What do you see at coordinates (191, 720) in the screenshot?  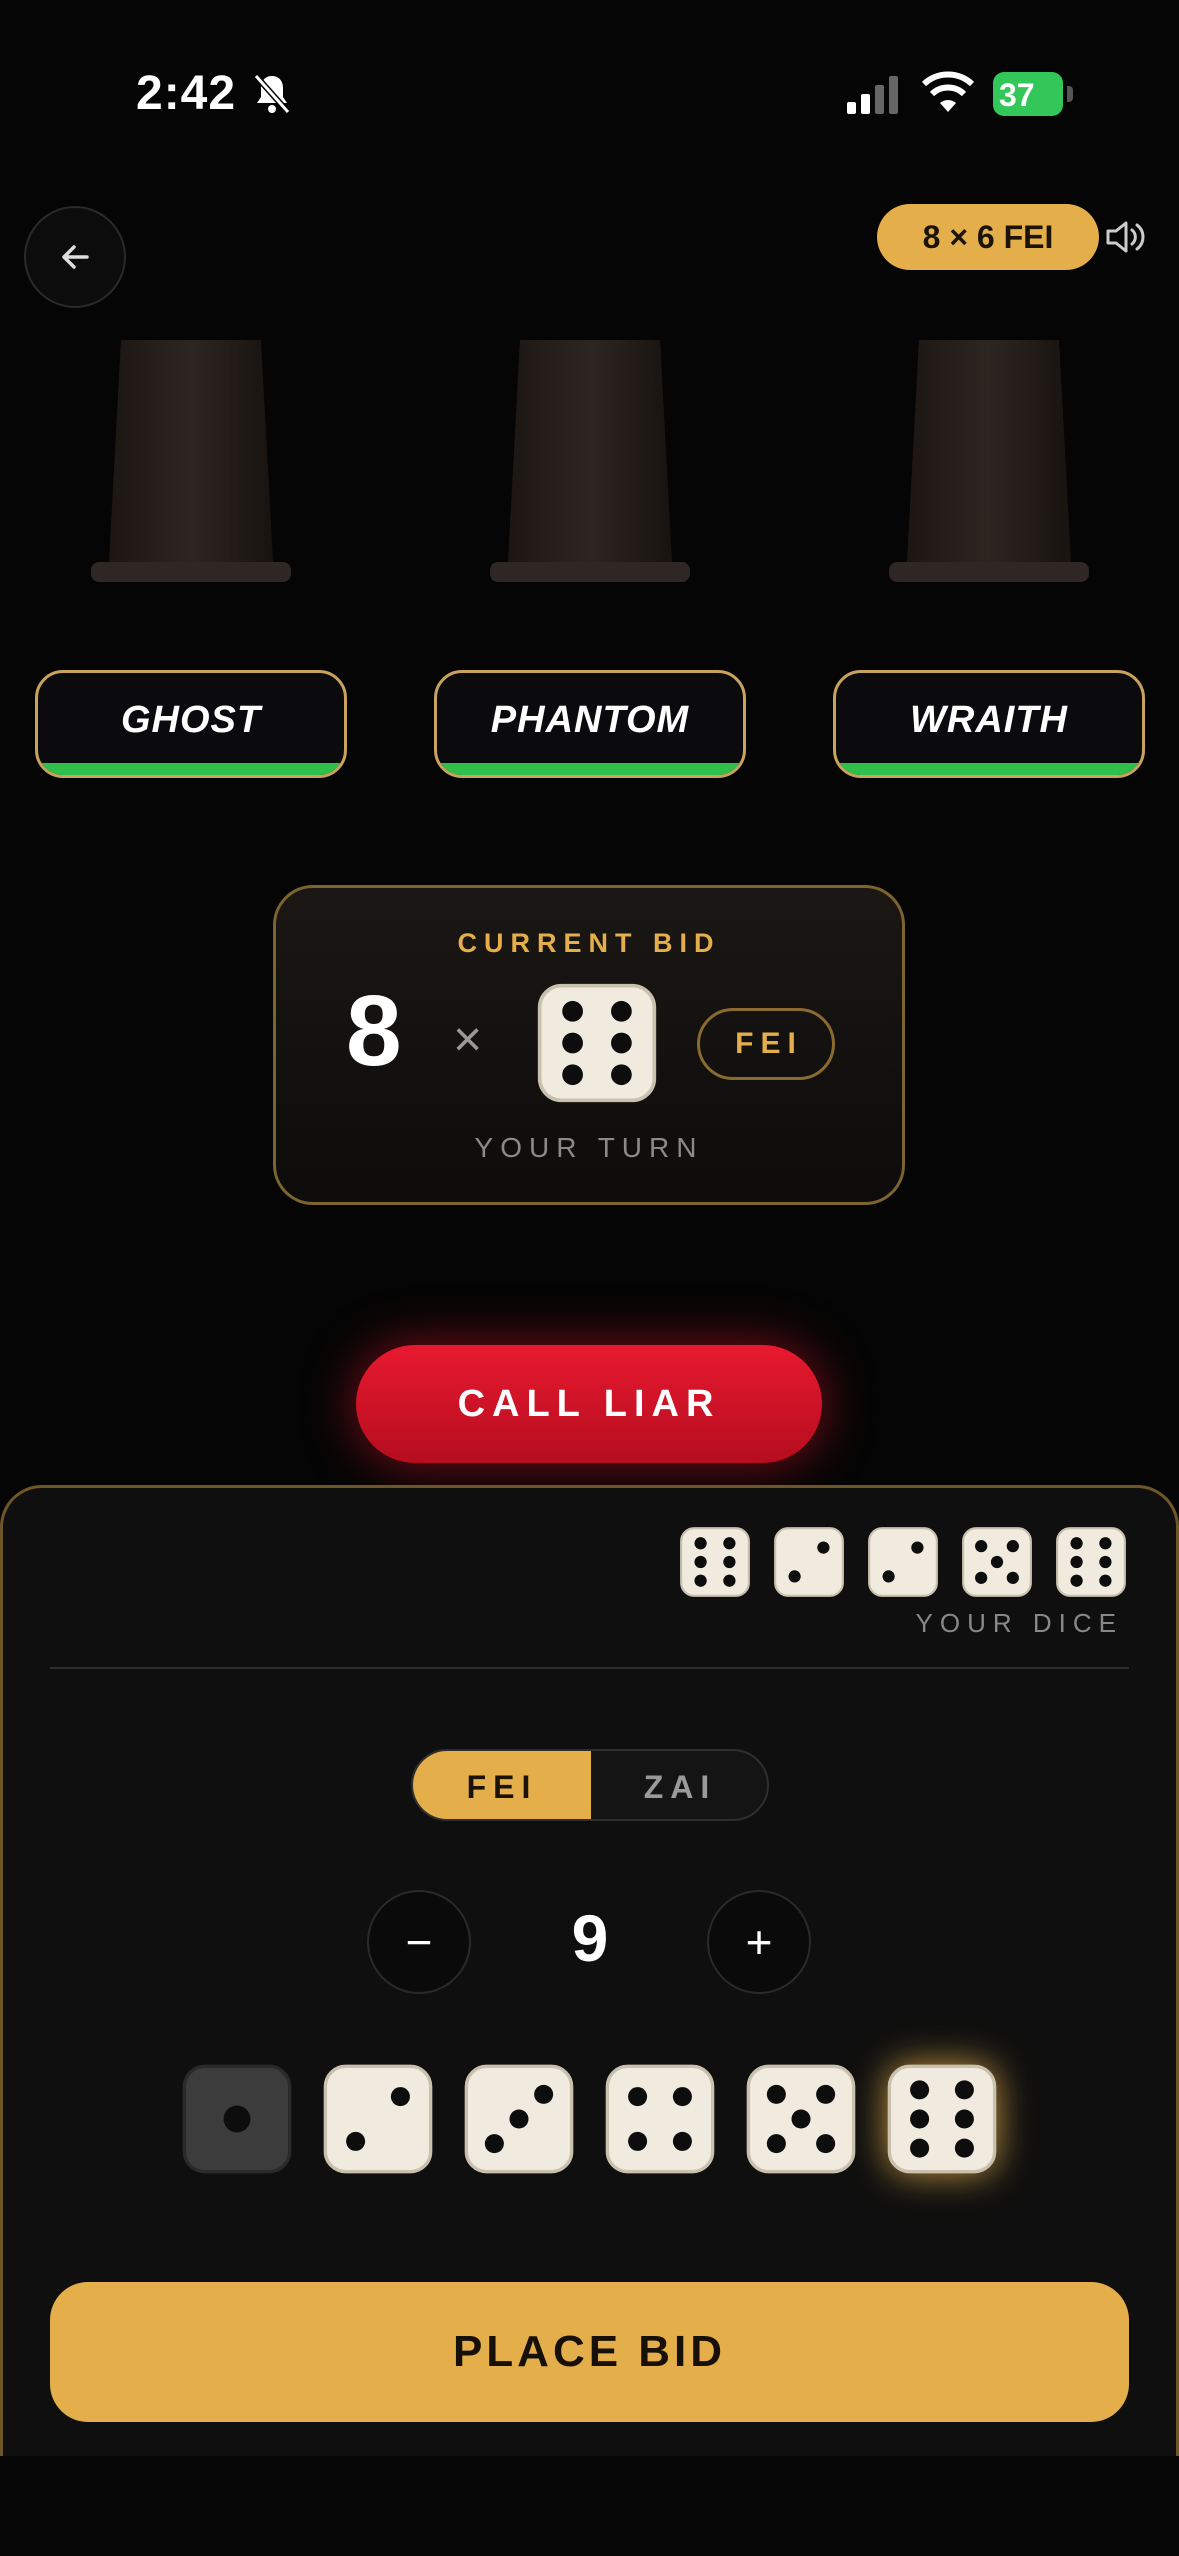 I see `player-name: GHOST` at bounding box center [191, 720].